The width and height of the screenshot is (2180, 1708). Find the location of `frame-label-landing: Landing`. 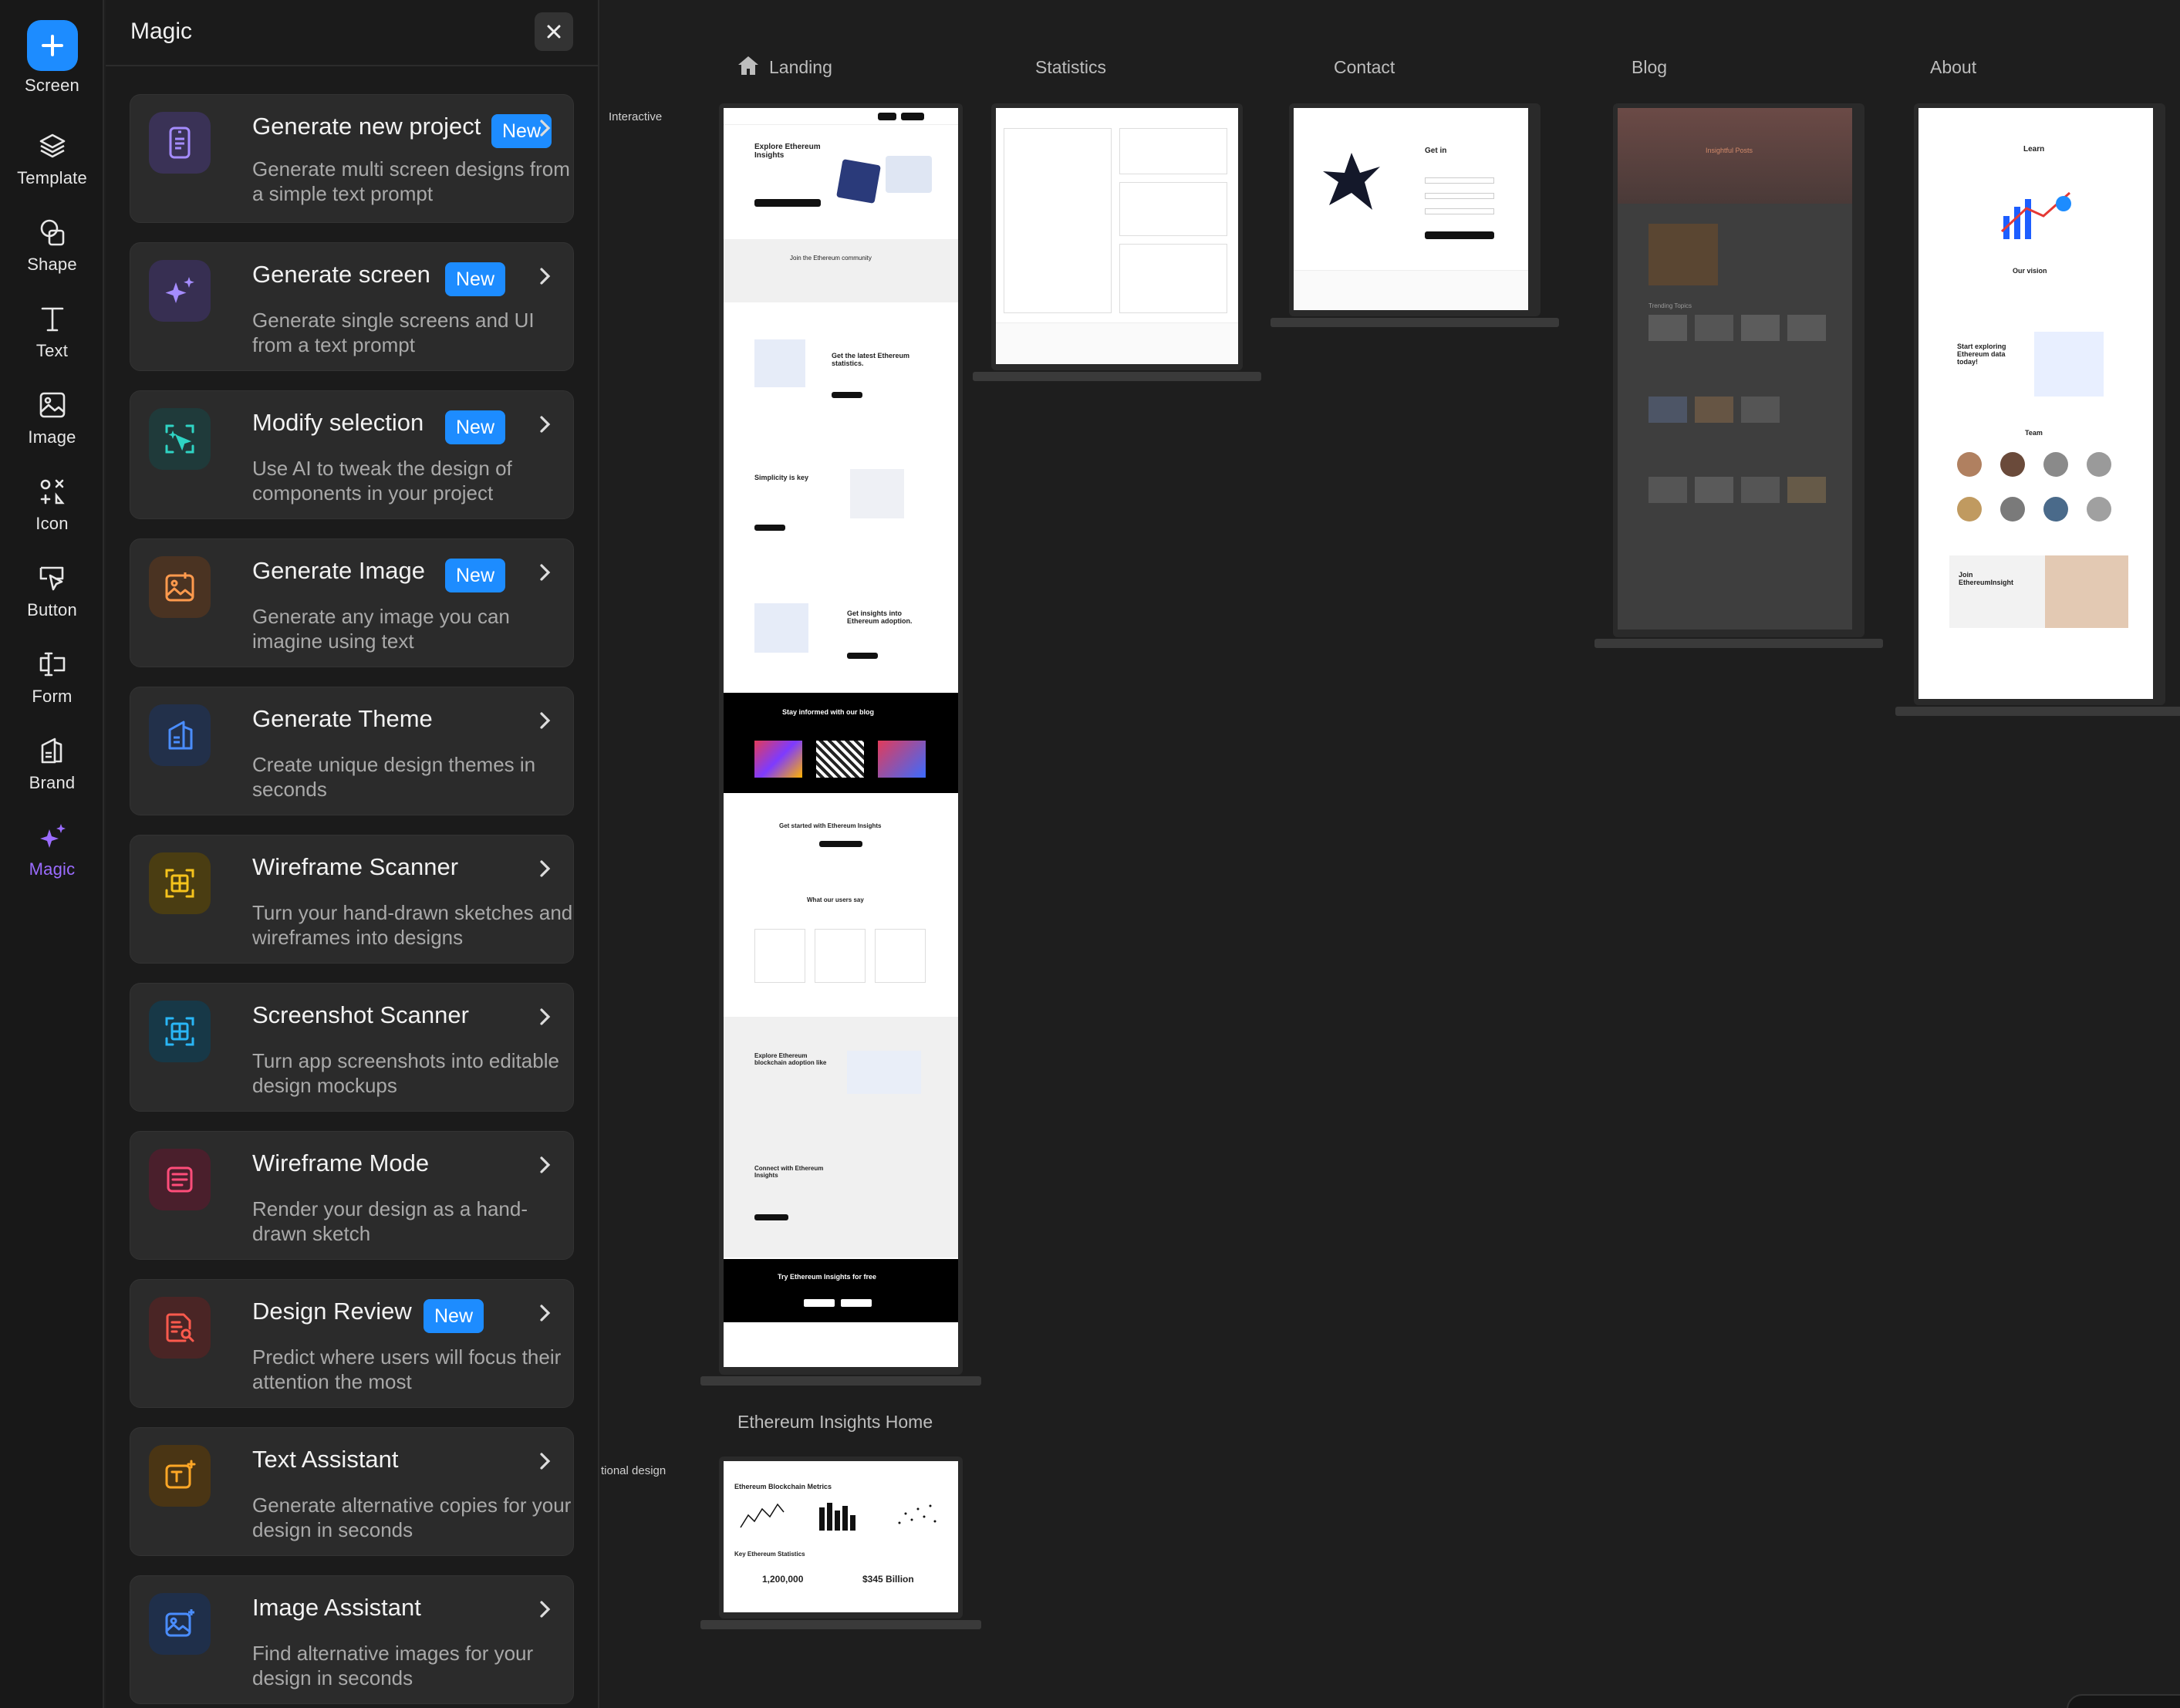

frame-label-landing: Landing is located at coordinates (800, 68).